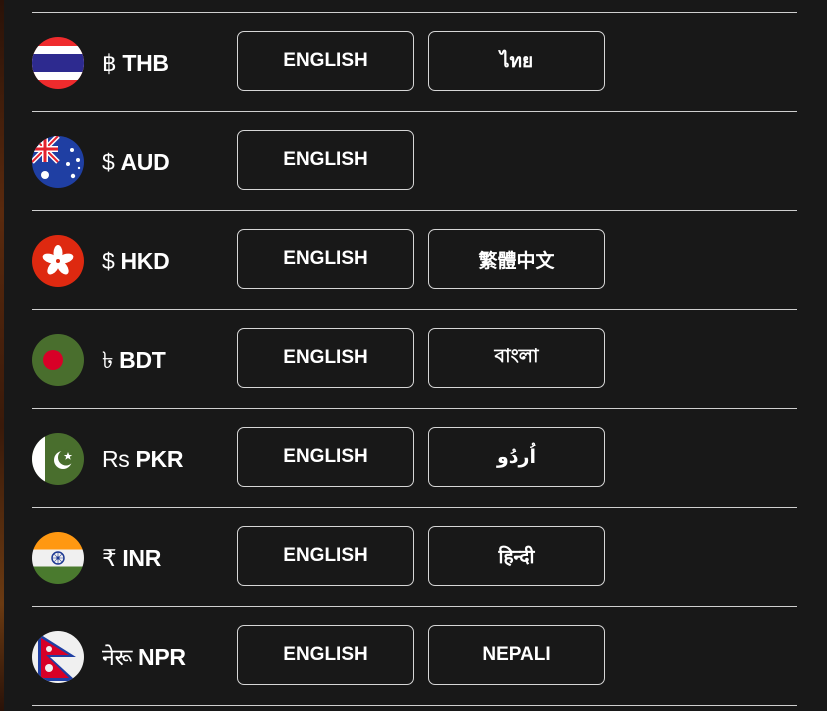 This screenshot has width=827, height=711. I want to click on currency-row-hkd: $ HKD ENGLISH 繁體中文, so click(414, 260).